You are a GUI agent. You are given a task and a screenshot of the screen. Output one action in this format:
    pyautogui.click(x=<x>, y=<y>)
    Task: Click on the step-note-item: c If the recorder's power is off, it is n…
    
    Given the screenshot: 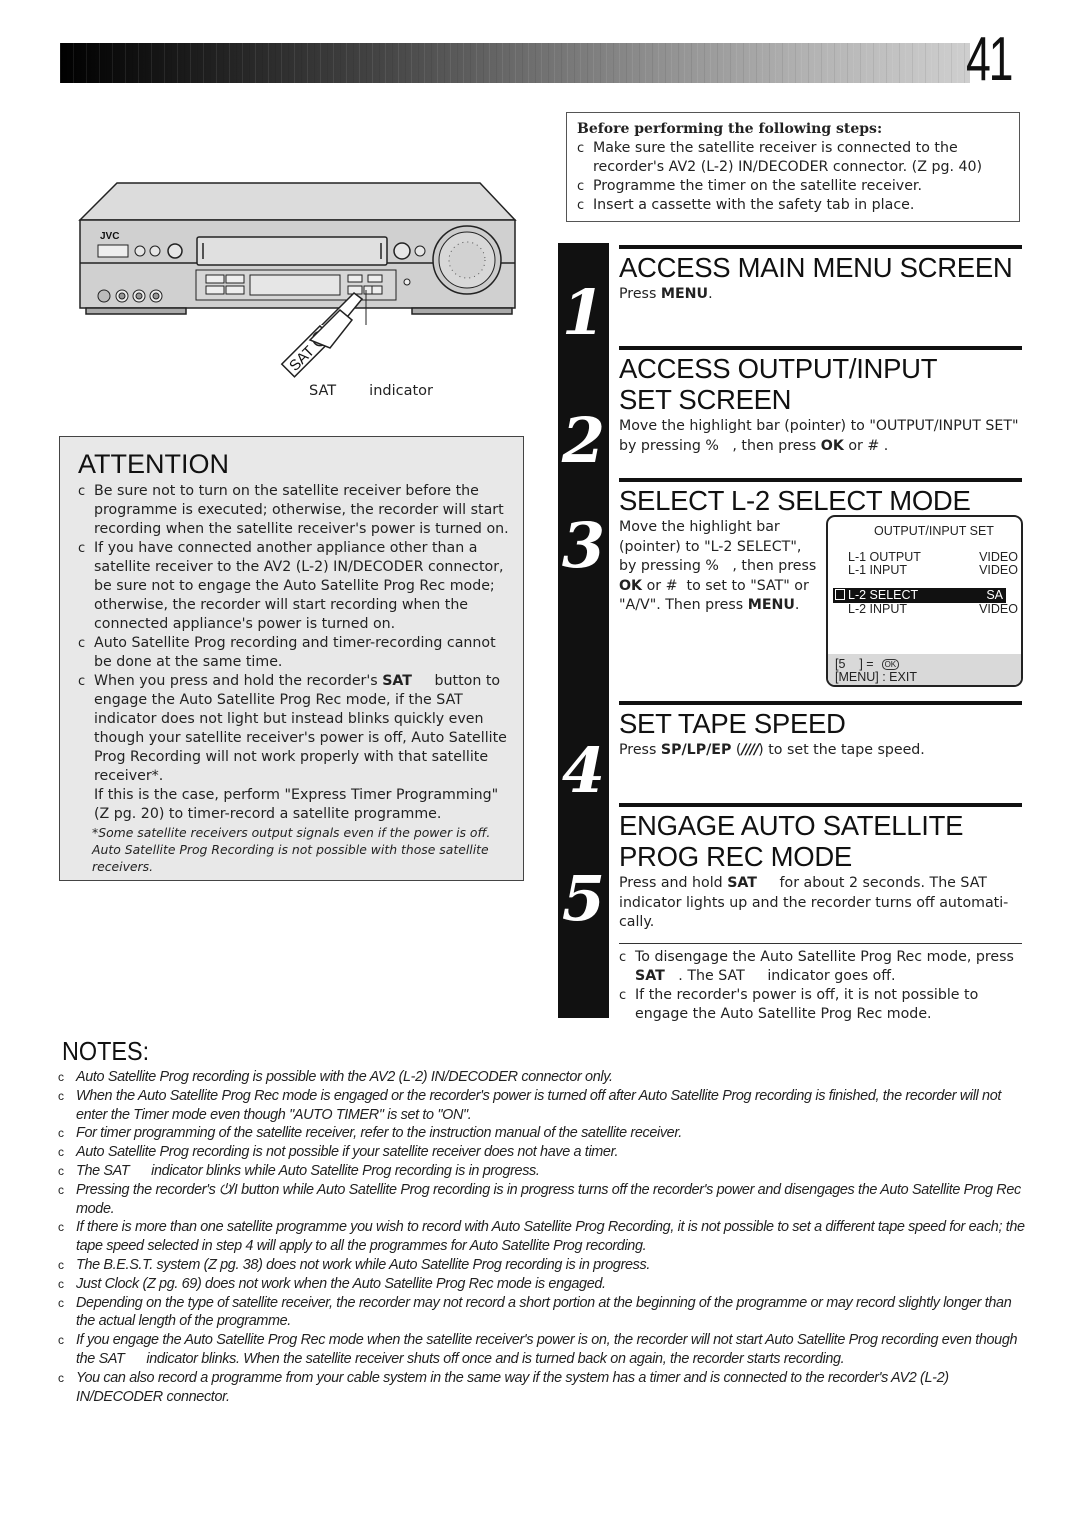 What is the action you would take?
    pyautogui.click(x=799, y=1004)
    